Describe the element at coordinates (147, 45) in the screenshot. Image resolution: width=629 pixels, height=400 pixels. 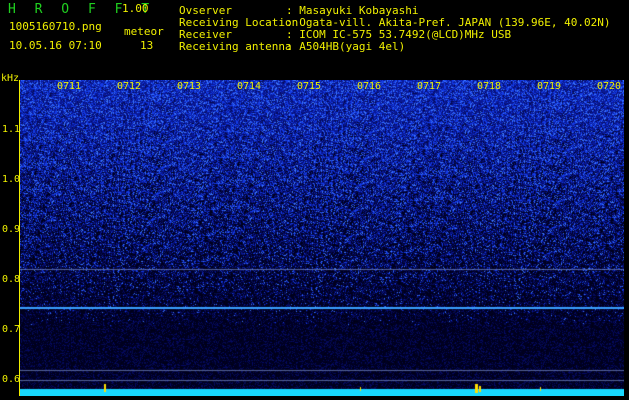
I see `meteor-count: 13` at that location.